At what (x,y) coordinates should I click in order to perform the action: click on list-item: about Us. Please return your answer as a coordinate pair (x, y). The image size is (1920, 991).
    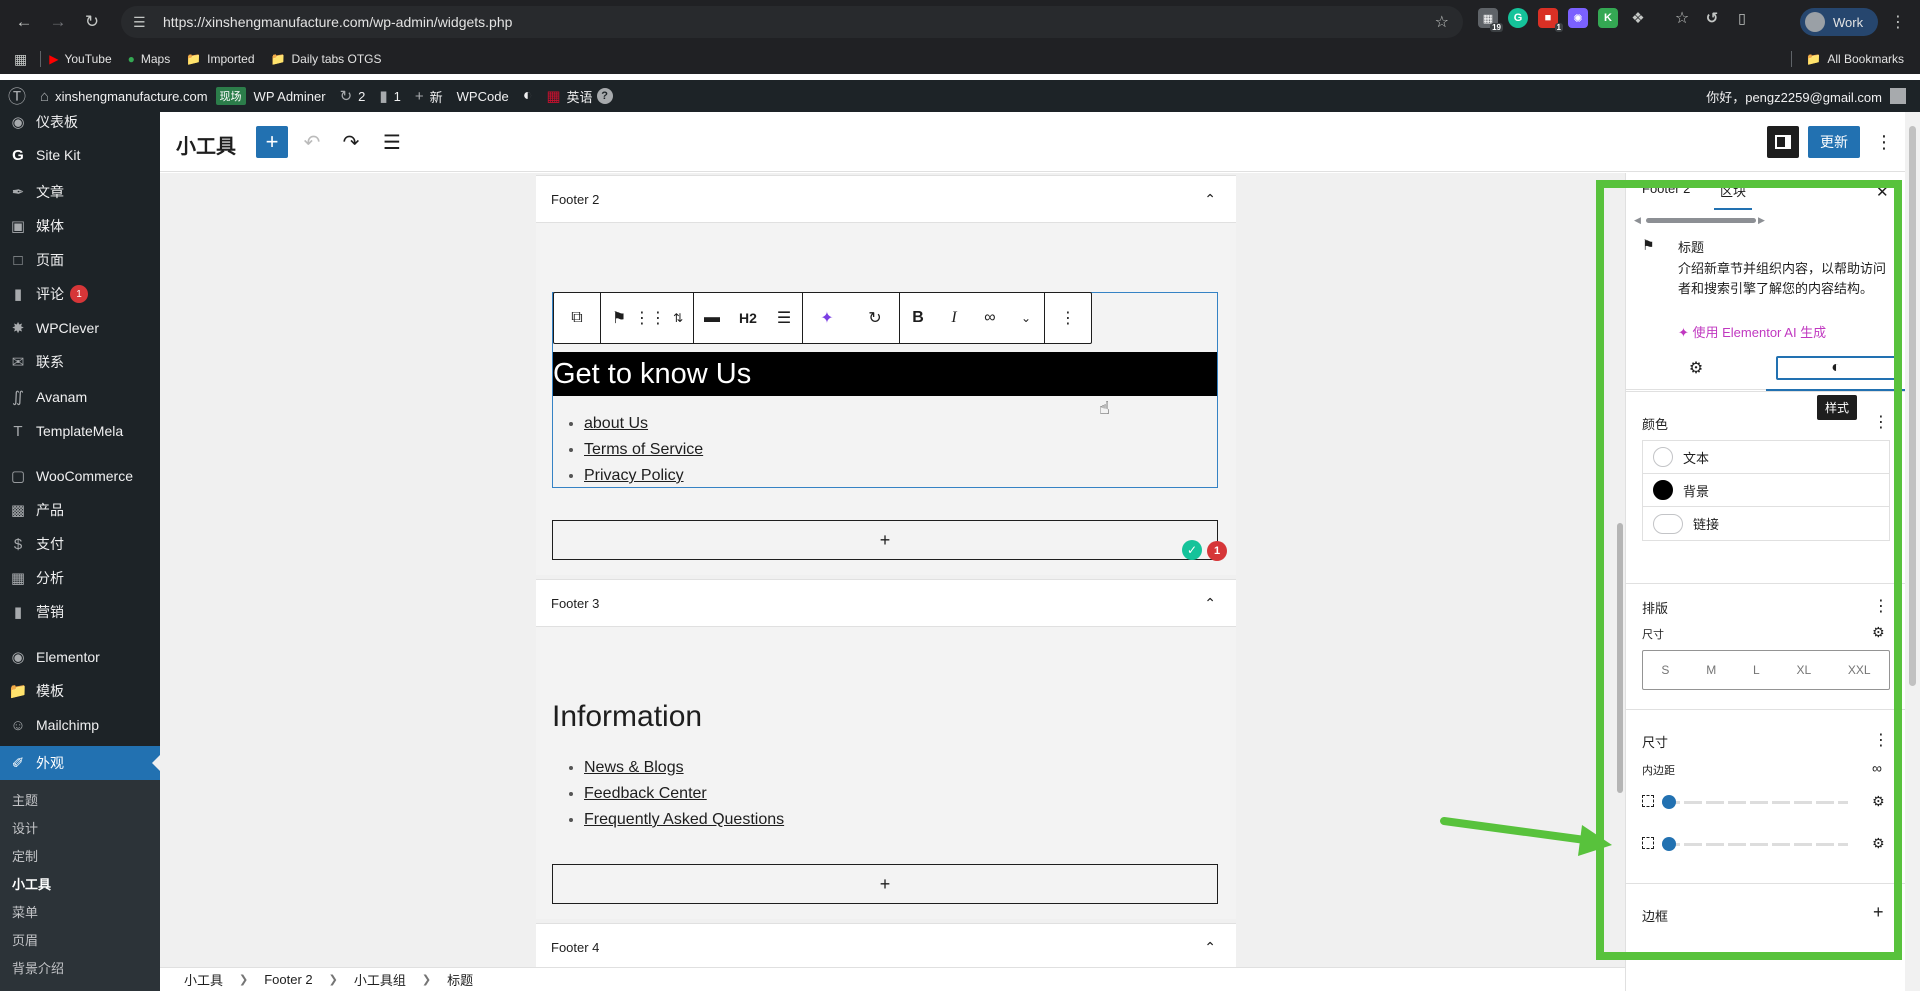
    Looking at the image, I should click on (643, 424).